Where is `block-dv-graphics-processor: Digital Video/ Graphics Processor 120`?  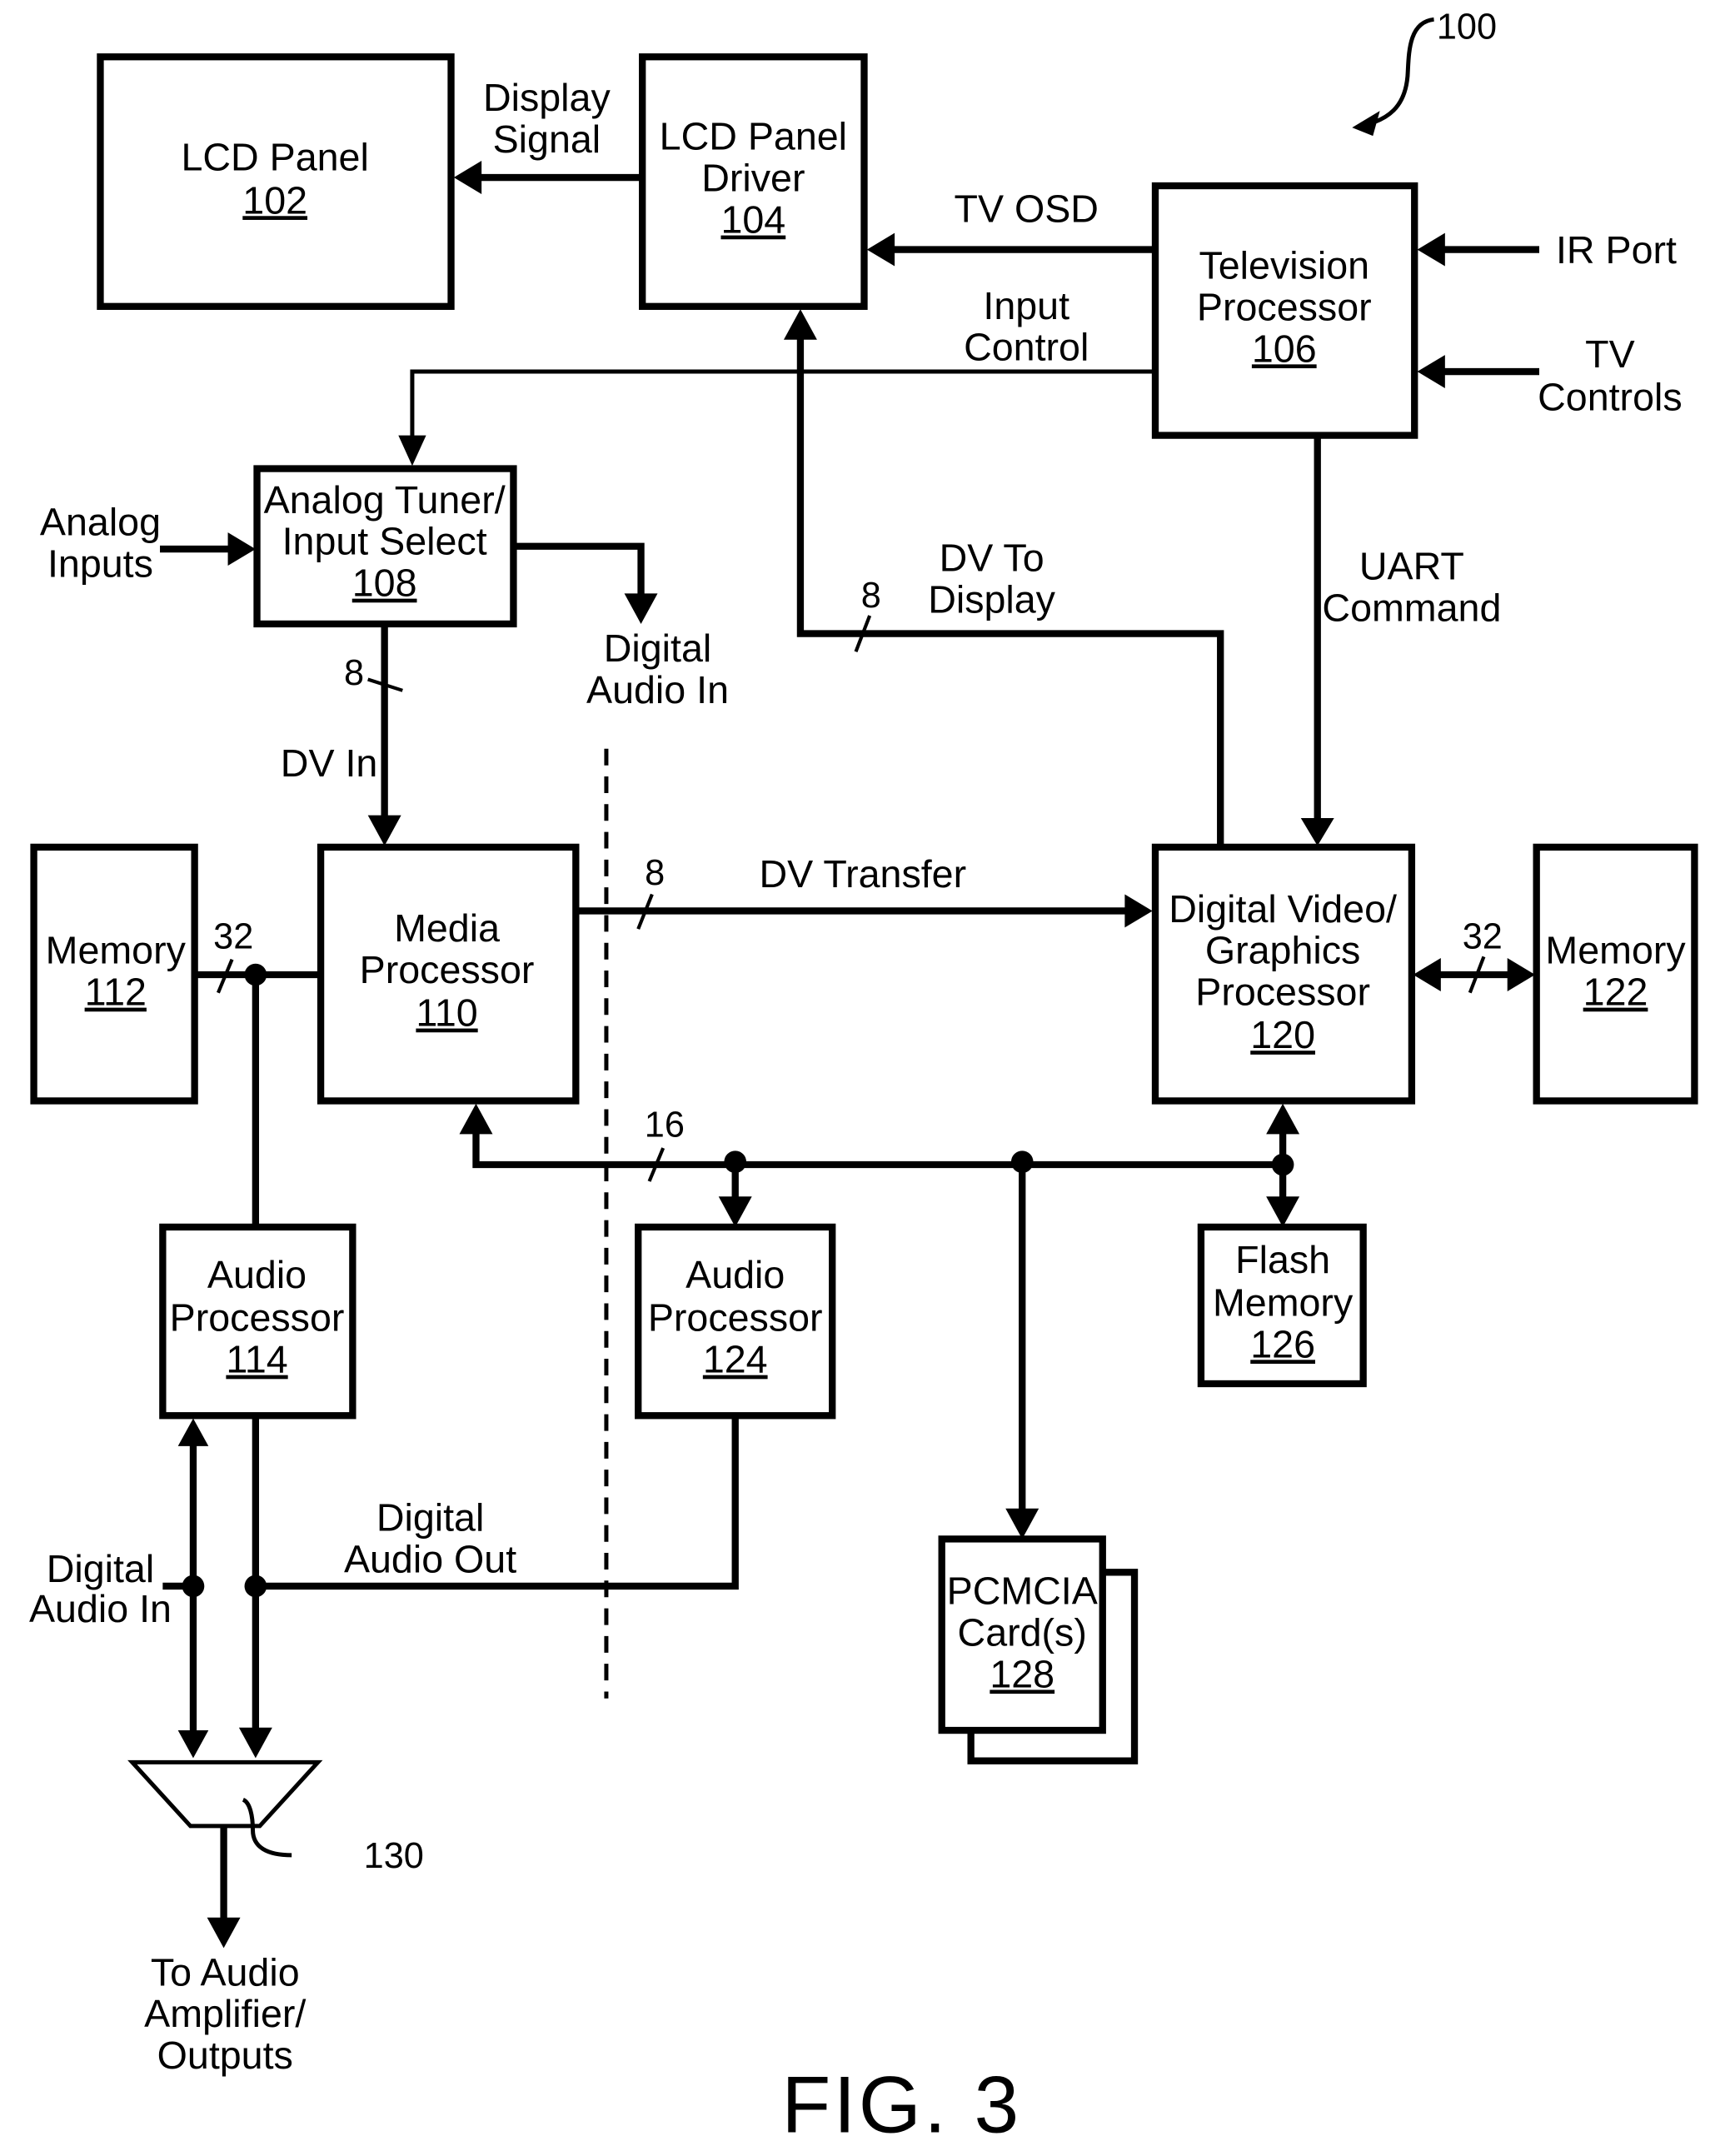
block-dv-graphics-processor: Digital Video/ Graphics Processor 120 is located at coordinates (1283, 974).